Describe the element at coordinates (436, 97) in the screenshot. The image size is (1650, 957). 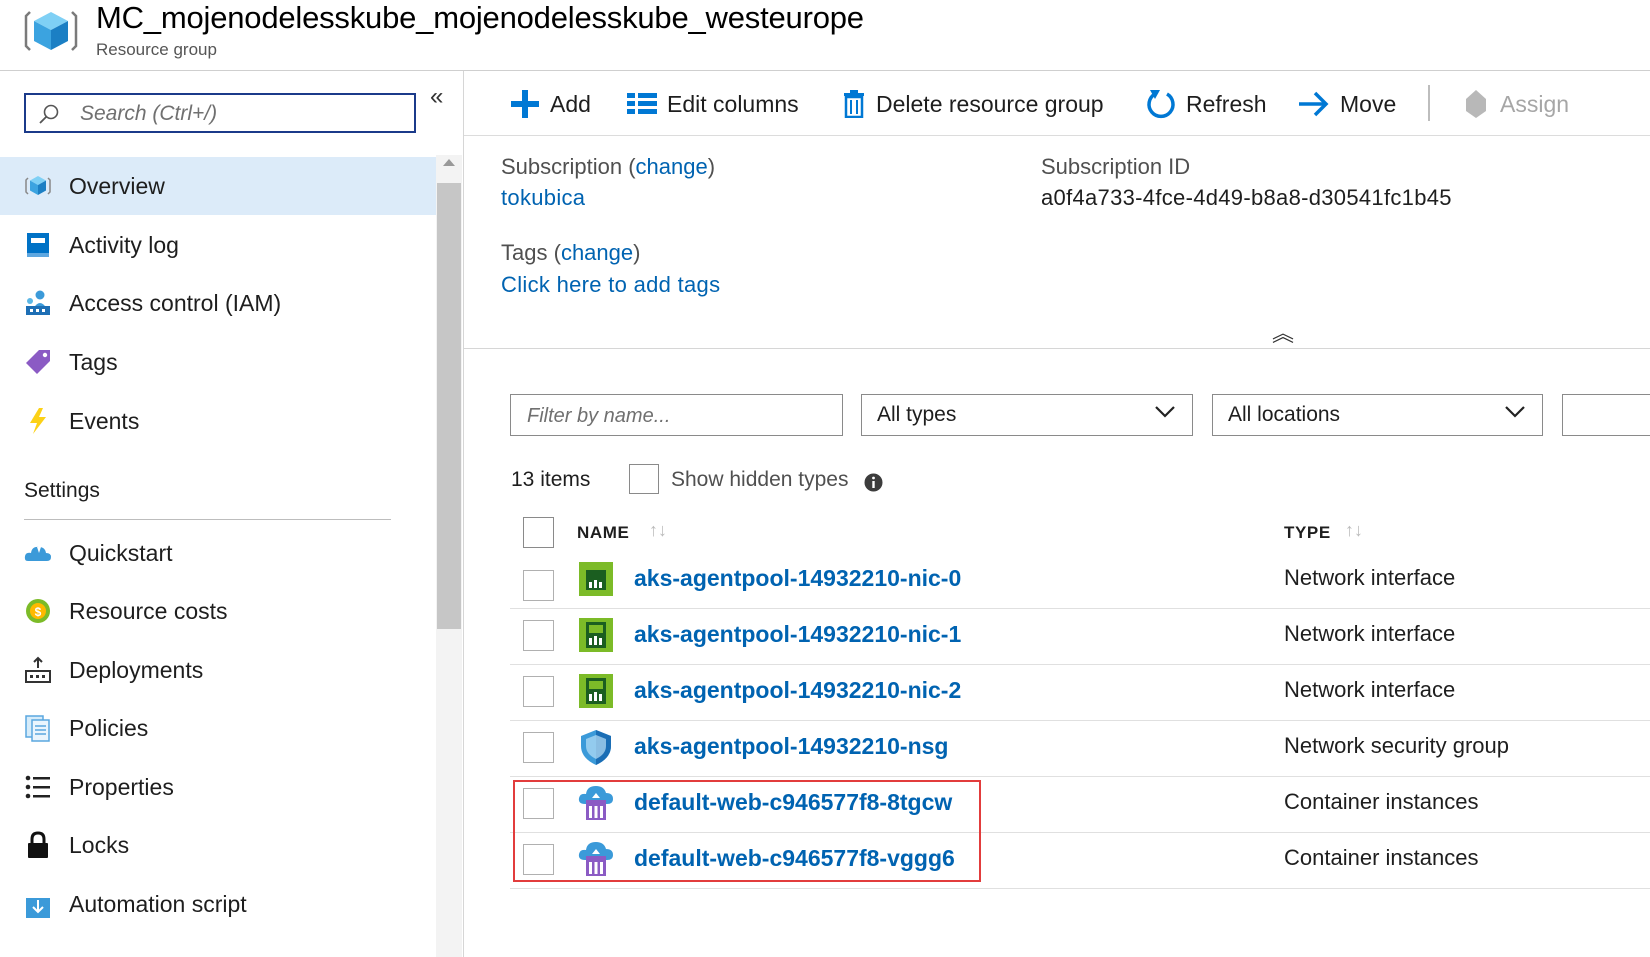
I see `collapse-menu-button: «` at that location.